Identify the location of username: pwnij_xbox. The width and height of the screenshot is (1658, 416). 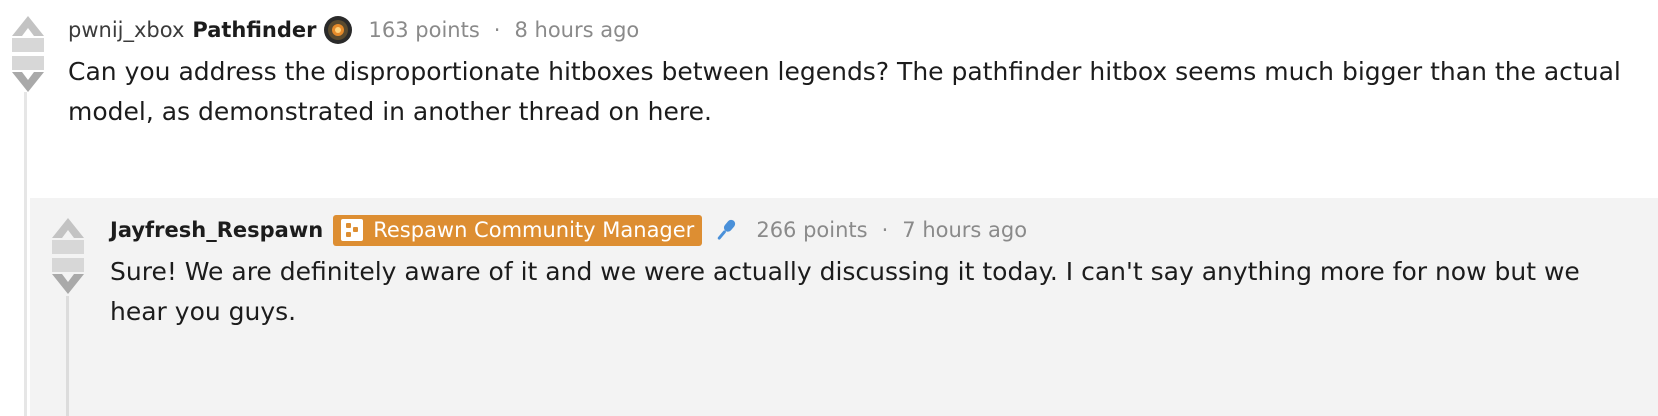
(126, 30).